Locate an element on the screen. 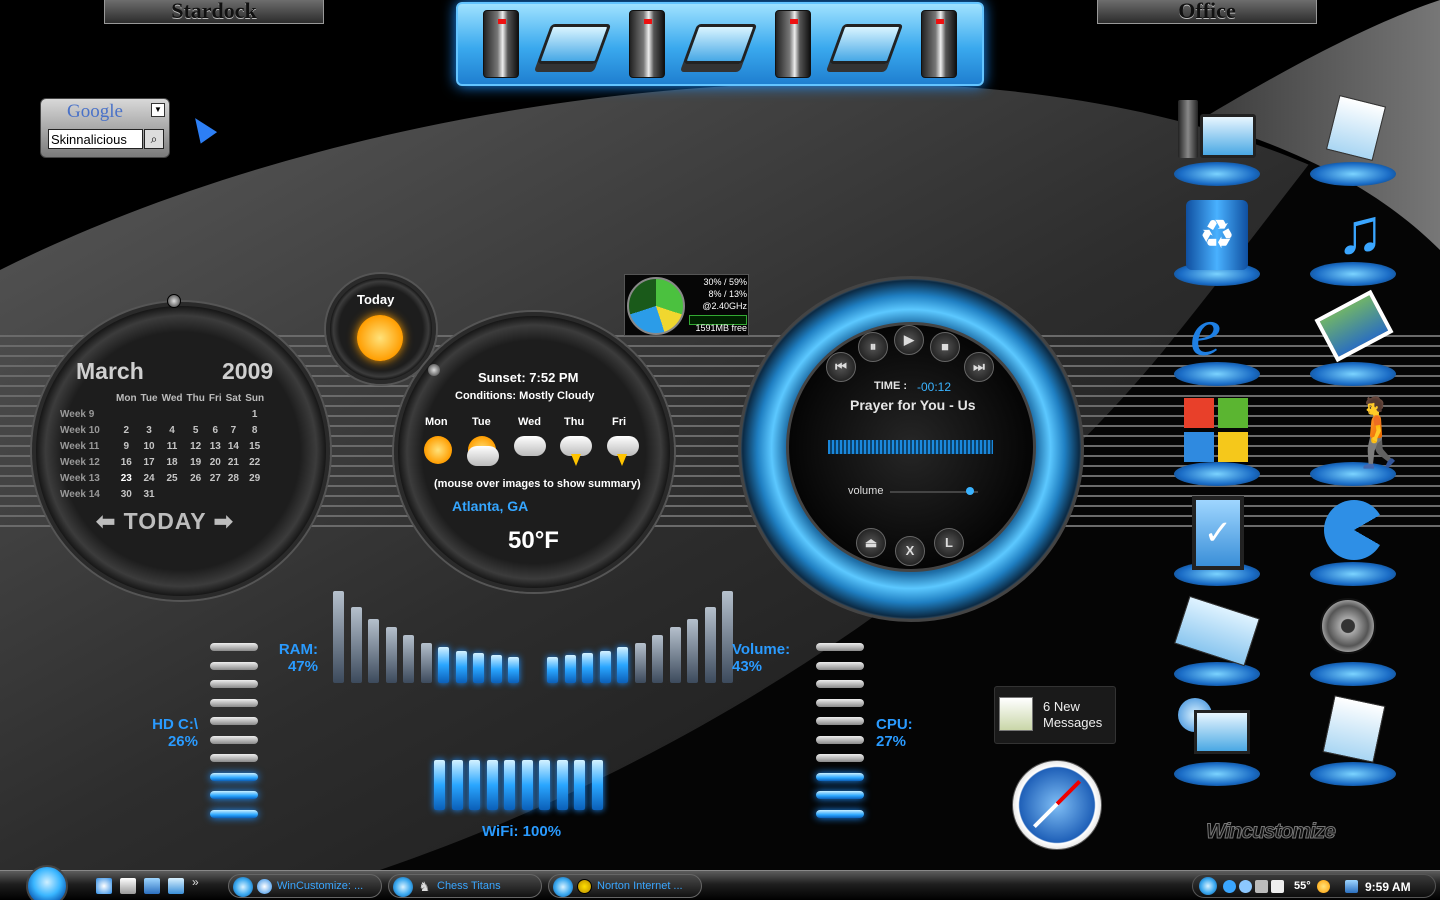 Image resolution: width=1440 pixels, height=900 pixels. calendar-day-cell: 5 is located at coordinates (196, 430).